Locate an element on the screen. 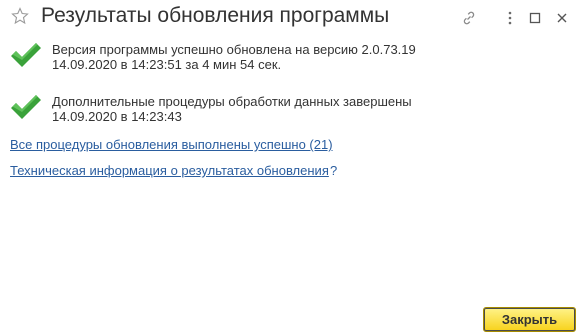 This screenshot has width=582, height=336. title-bar: Результаты обновления программы is located at coordinates (291, 18).